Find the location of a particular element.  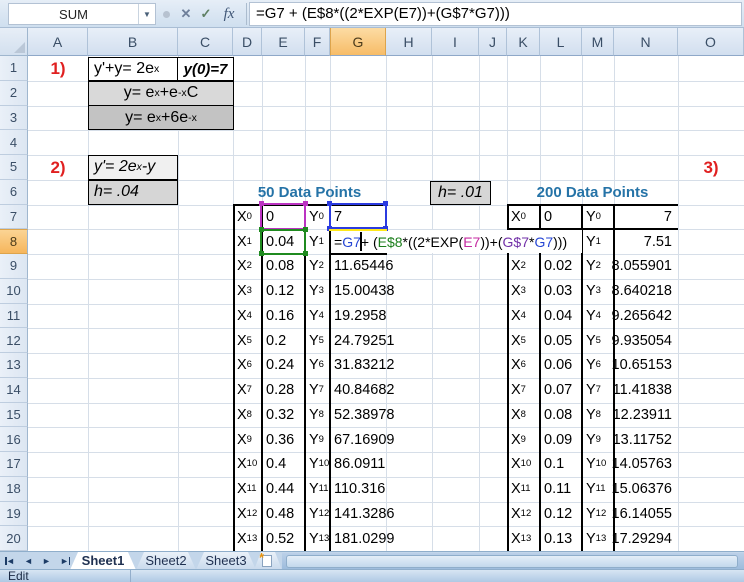

cell: X3 is located at coordinates (523, 291).